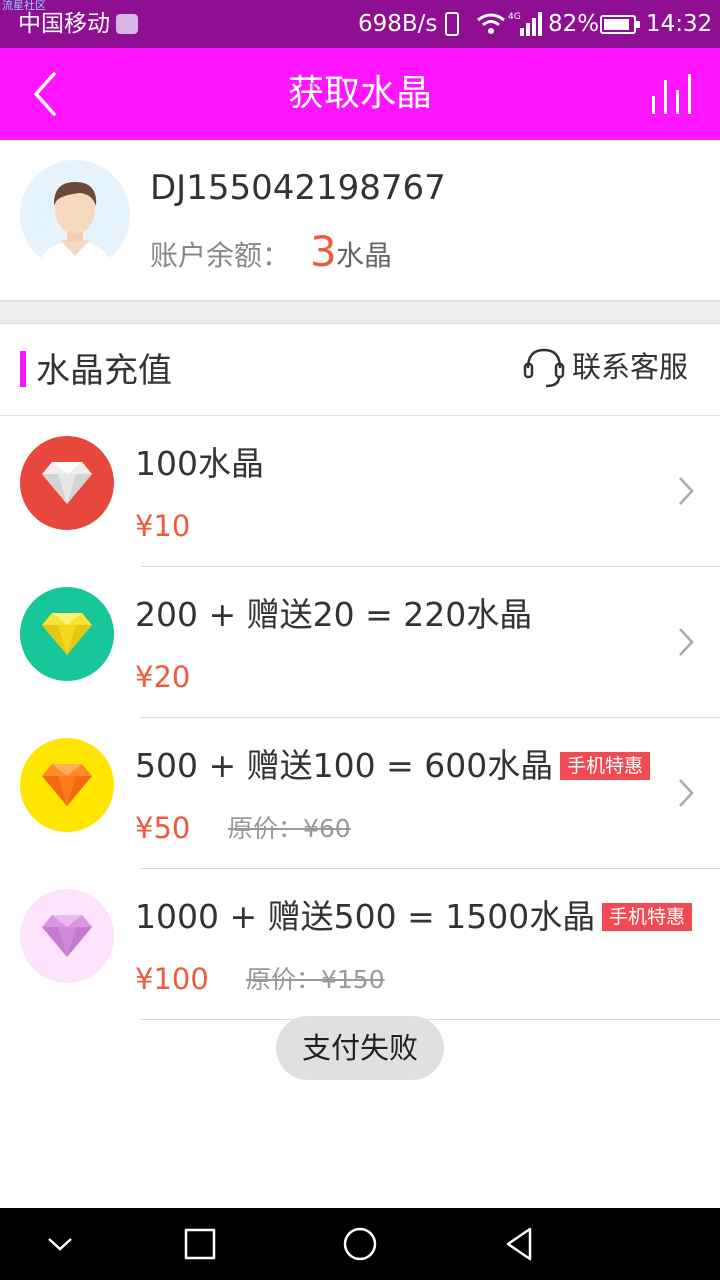  What do you see at coordinates (360, 491) in the screenshot?
I see `package-item: 100水晶 ¥10` at bounding box center [360, 491].